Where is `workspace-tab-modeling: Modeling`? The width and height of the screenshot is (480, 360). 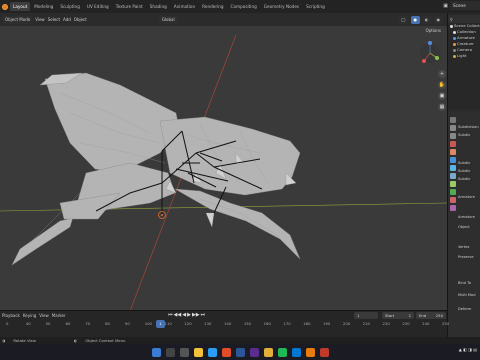 workspace-tab-modeling: Modeling is located at coordinates (43, 6).